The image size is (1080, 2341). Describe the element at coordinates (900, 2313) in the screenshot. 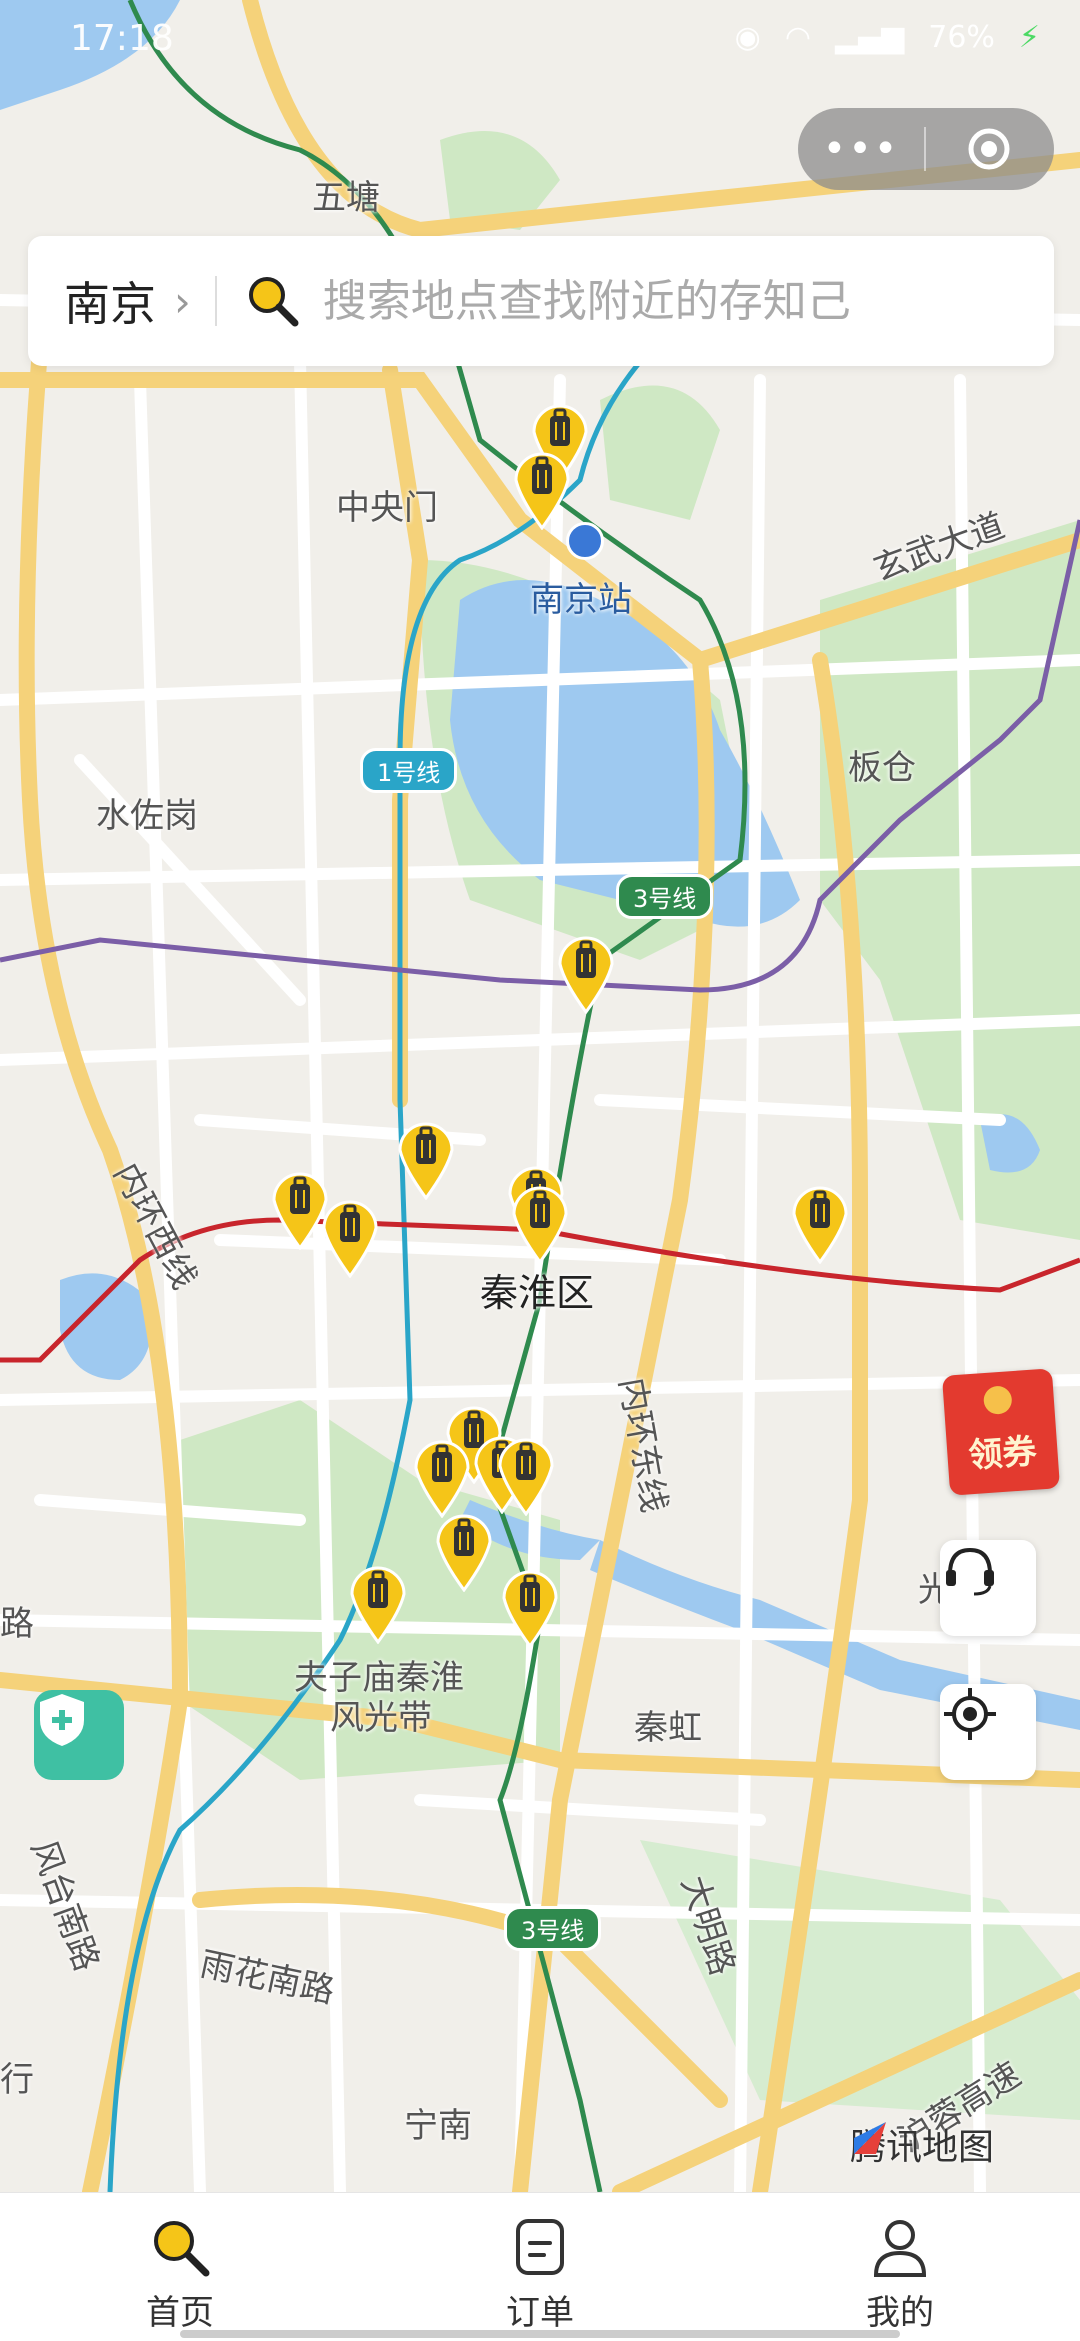

I see `tab-profile-label: 我的` at that location.